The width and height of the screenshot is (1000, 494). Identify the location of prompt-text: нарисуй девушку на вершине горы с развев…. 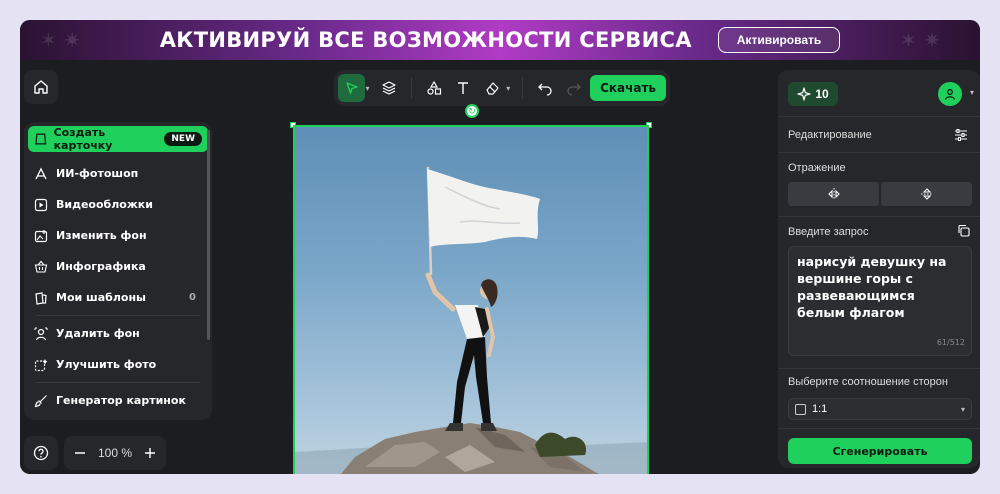
(872, 287).